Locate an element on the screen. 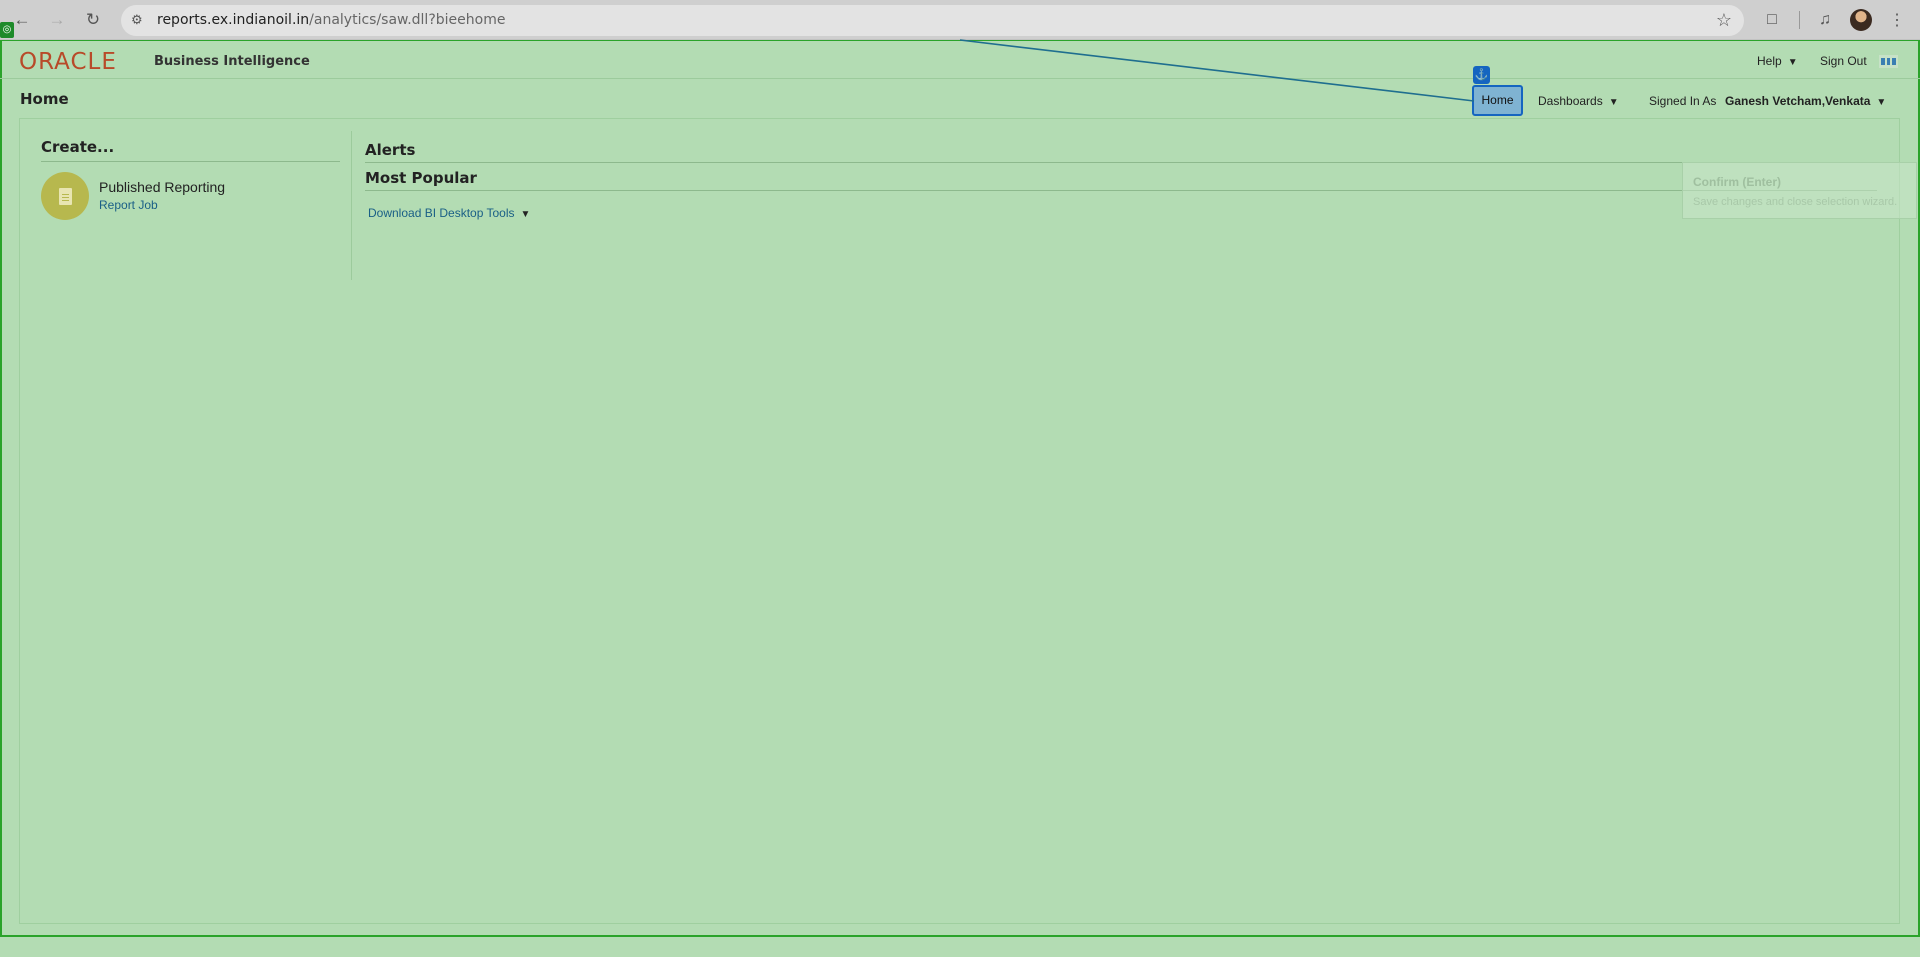 The width and height of the screenshot is (1920, 957). media-control-icon: ♫ is located at coordinates (1825, 20).